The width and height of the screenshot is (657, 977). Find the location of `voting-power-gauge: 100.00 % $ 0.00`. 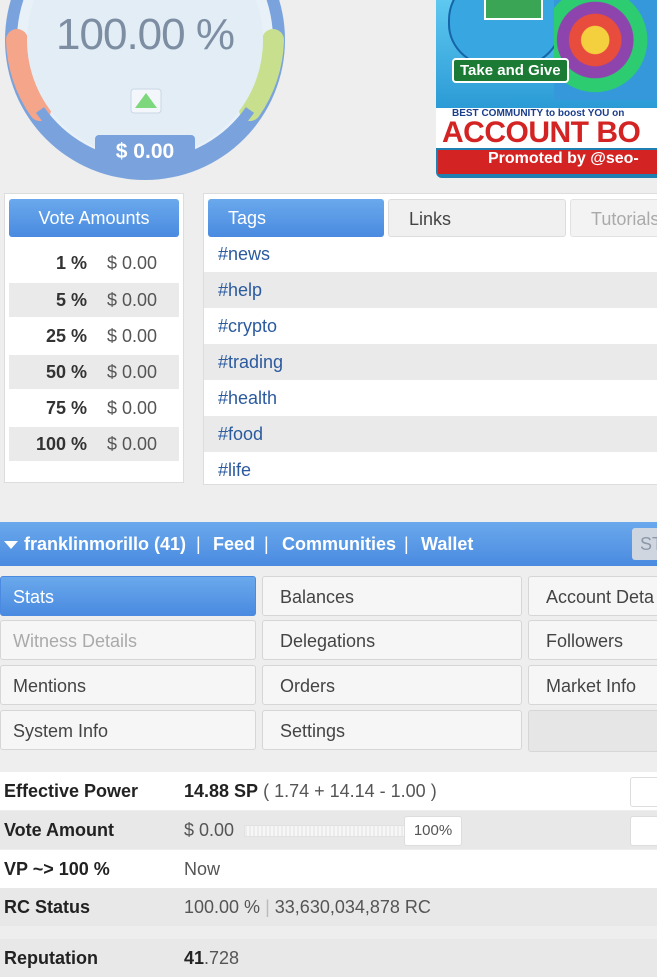

voting-power-gauge: 100.00 % $ 0.00 is located at coordinates (150, 92).